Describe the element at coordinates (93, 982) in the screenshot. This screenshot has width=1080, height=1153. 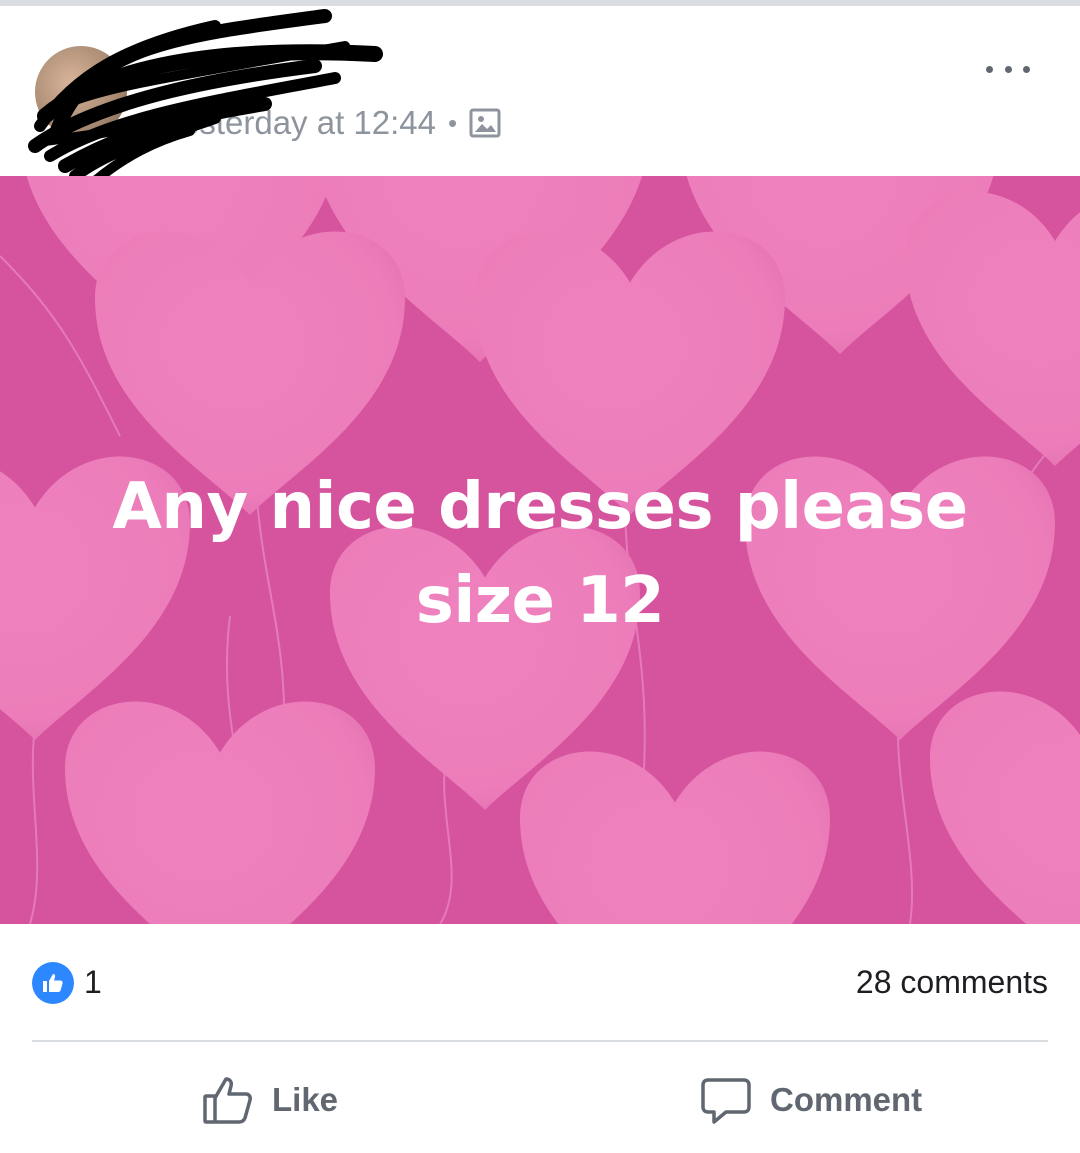
I see `like-count: 1` at that location.